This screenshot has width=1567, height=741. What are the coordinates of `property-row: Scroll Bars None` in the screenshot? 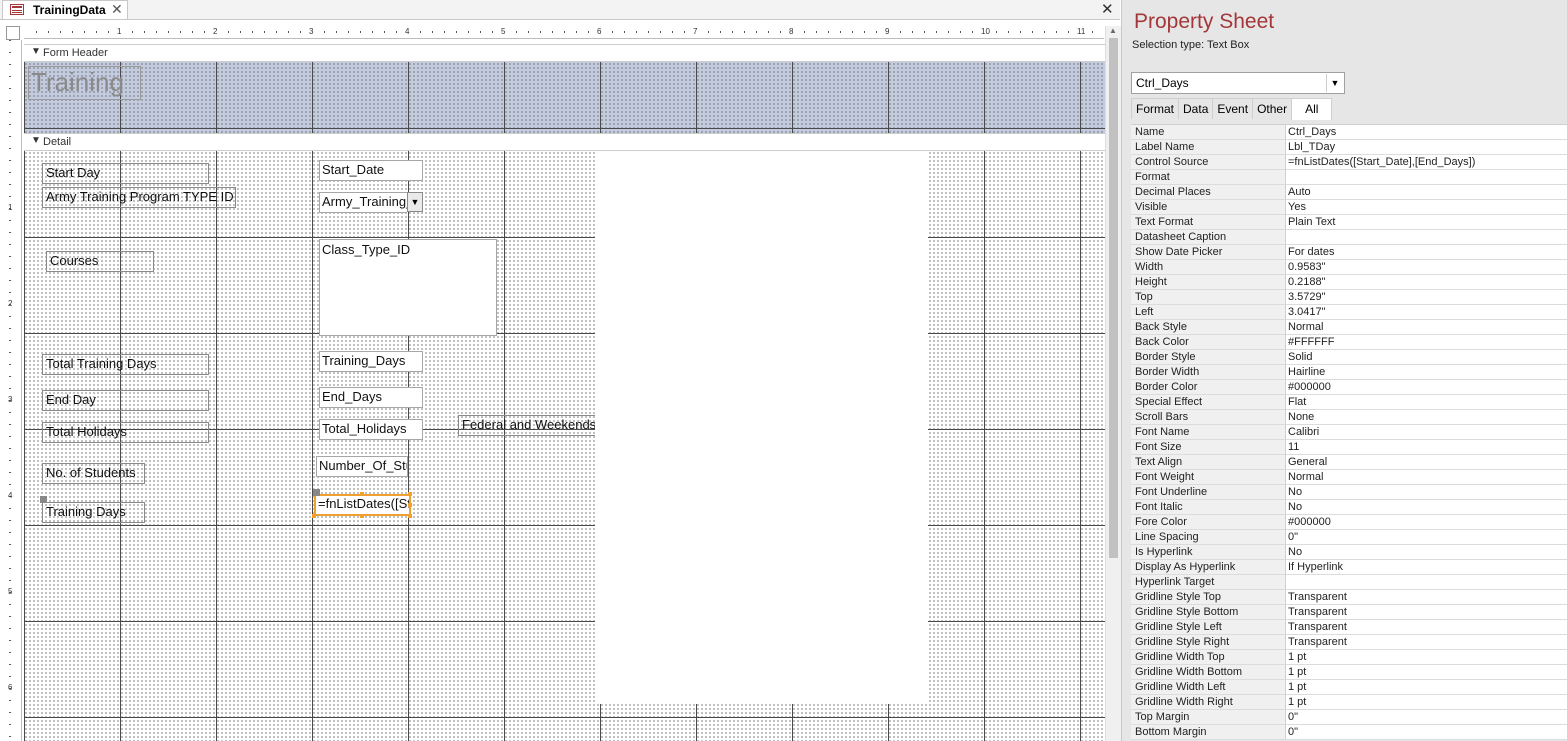 It's located at (1349, 417).